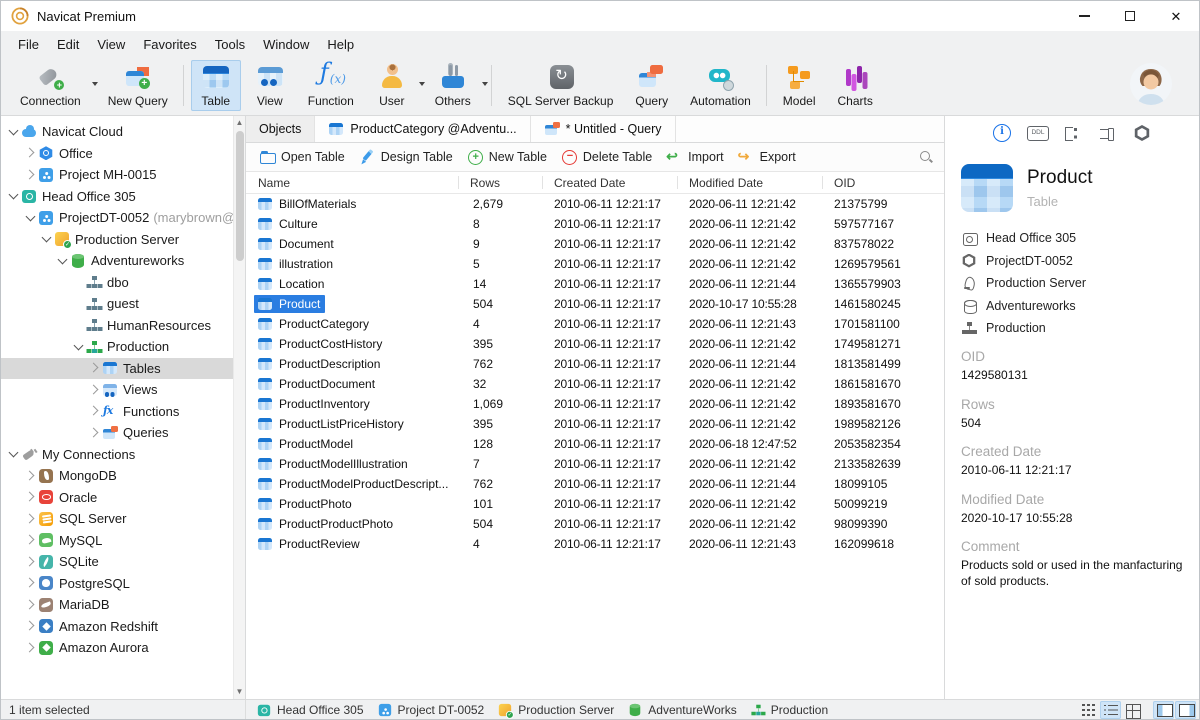 This screenshot has height=720, width=1200. Describe the element at coordinates (239, 692) in the screenshot. I see `scroll-down-icon: ▼` at that location.